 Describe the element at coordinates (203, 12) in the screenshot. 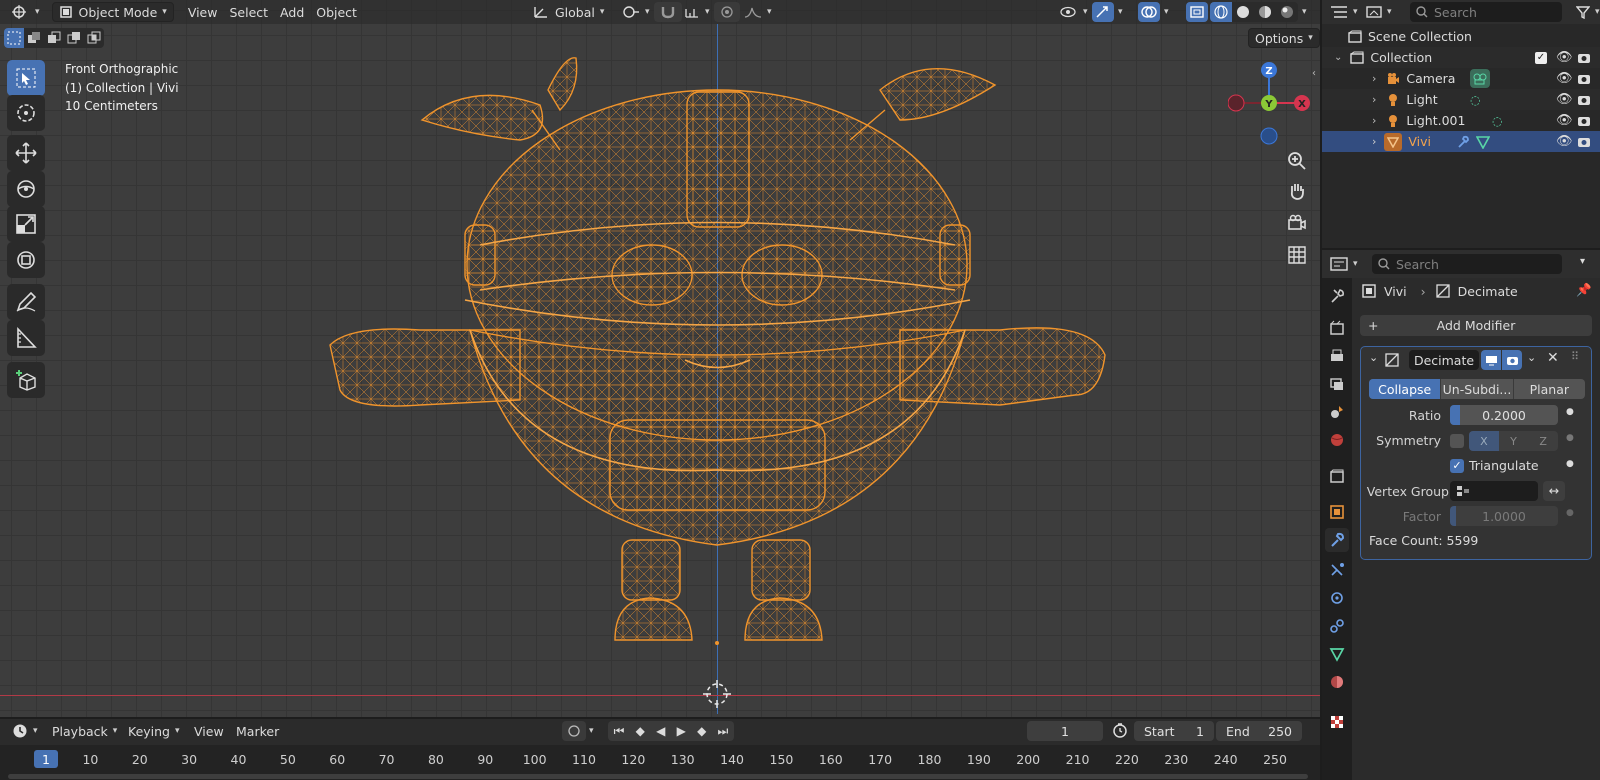

I see `menu-view: View` at that location.